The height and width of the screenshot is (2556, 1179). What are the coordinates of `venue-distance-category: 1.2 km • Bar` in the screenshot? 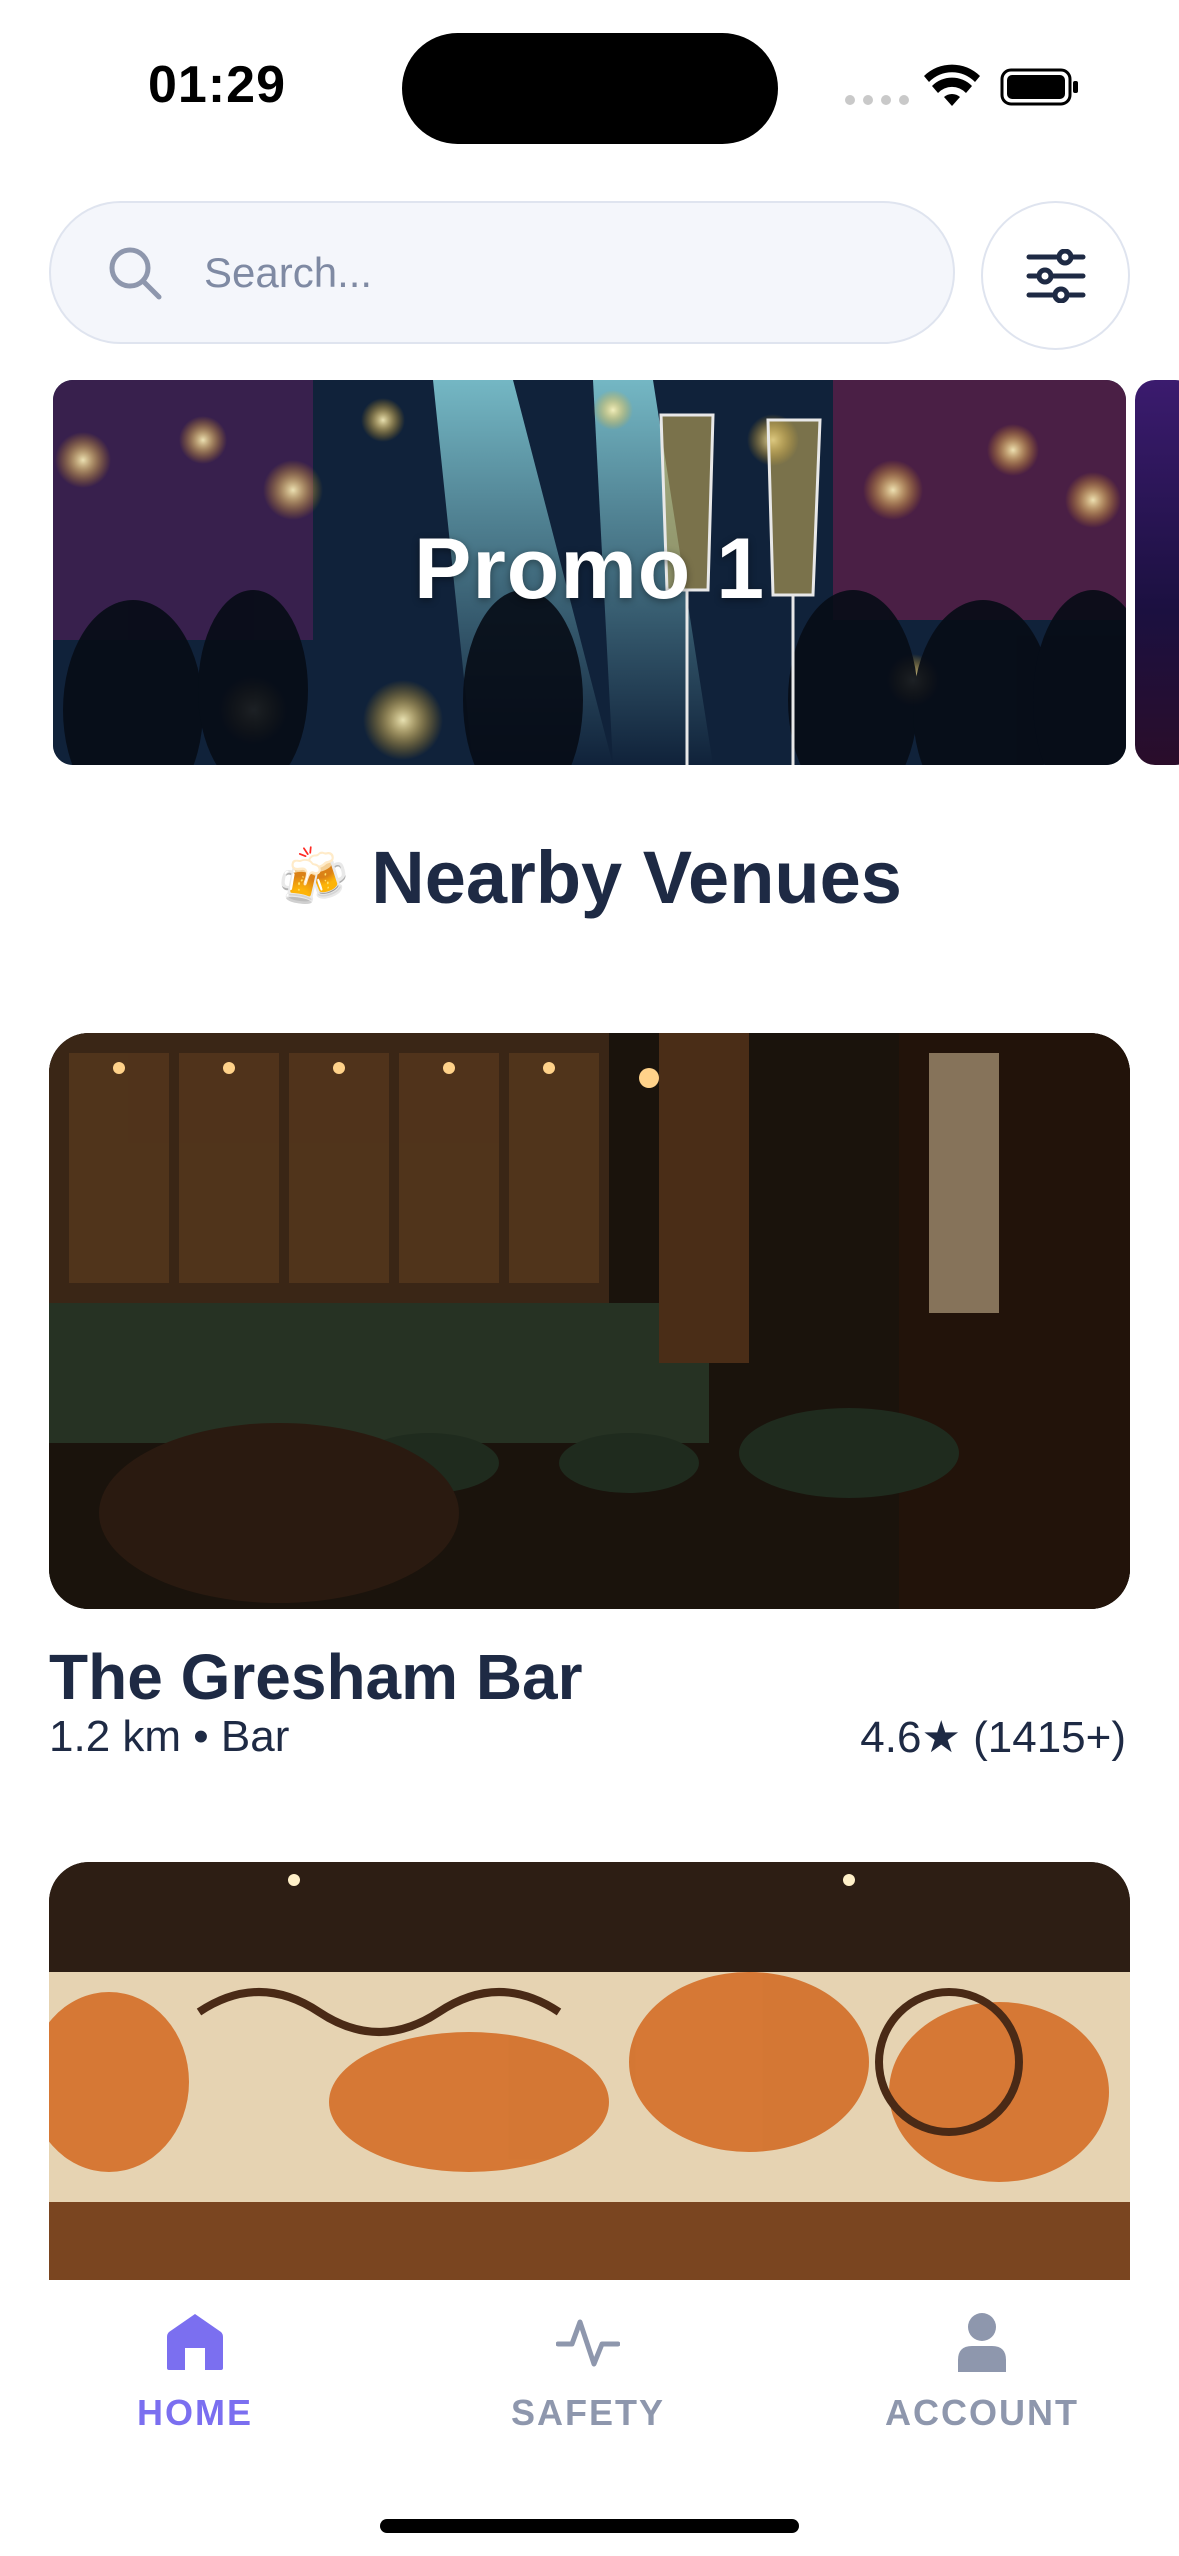 It's located at (169, 1736).